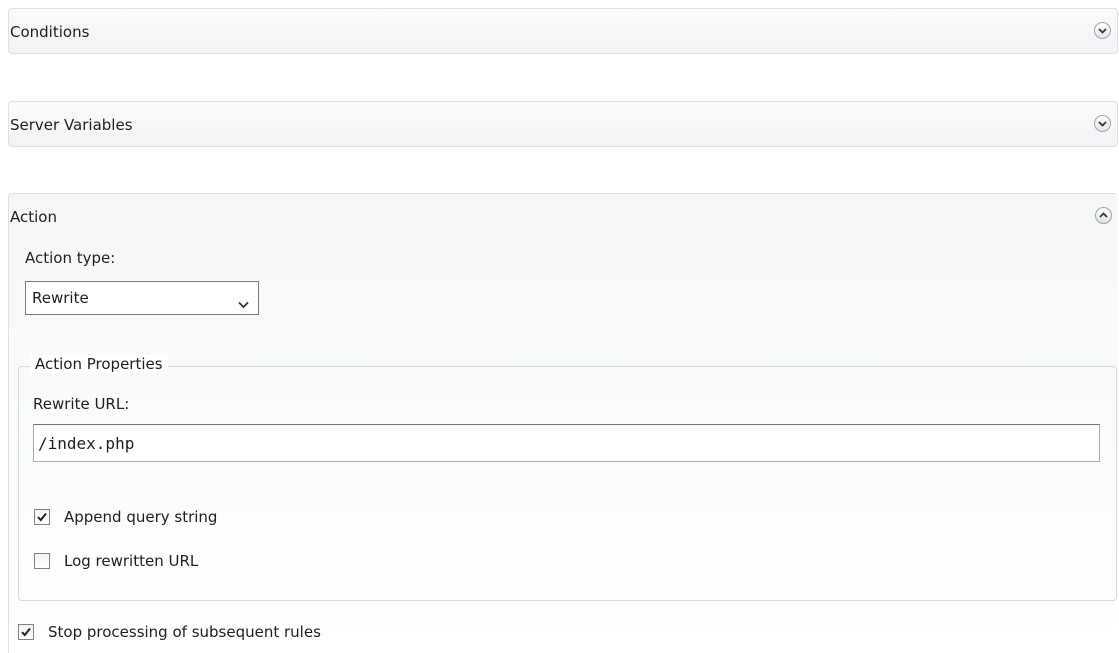  Describe the element at coordinates (563, 31) in the screenshot. I see `conditions-section-header: Conditions` at that location.